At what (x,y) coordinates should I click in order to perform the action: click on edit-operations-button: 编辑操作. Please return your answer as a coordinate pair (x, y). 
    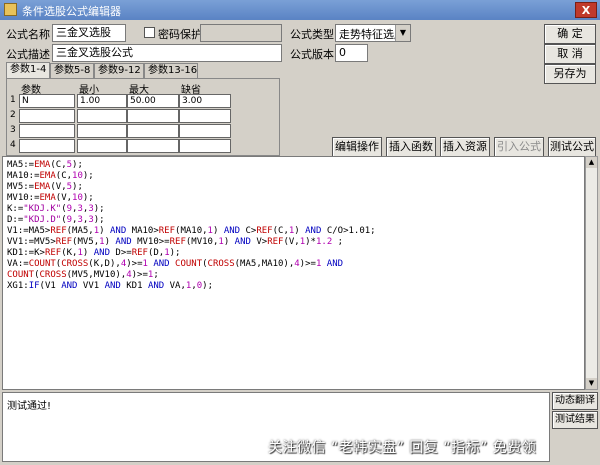
    Looking at the image, I should click on (357, 147).